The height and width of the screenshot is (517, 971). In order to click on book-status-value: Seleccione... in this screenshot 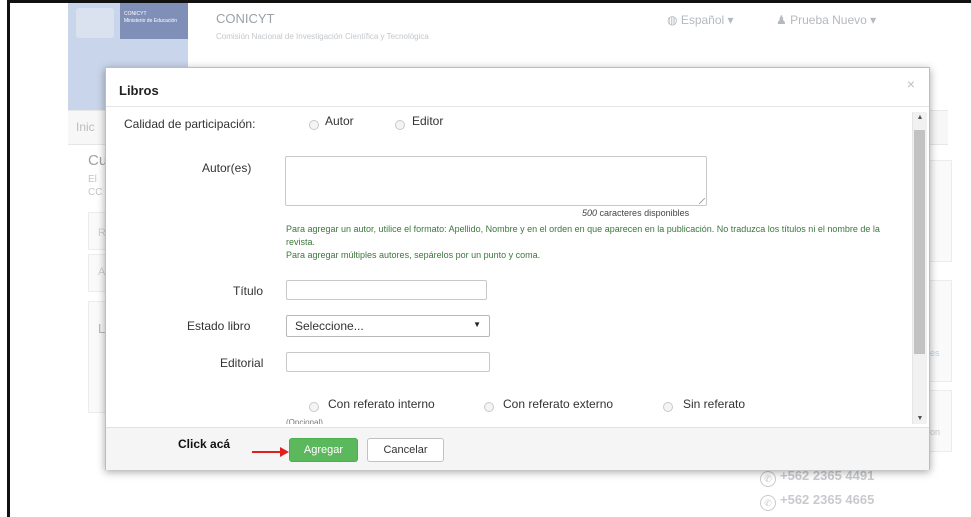, I will do `click(329, 326)`.